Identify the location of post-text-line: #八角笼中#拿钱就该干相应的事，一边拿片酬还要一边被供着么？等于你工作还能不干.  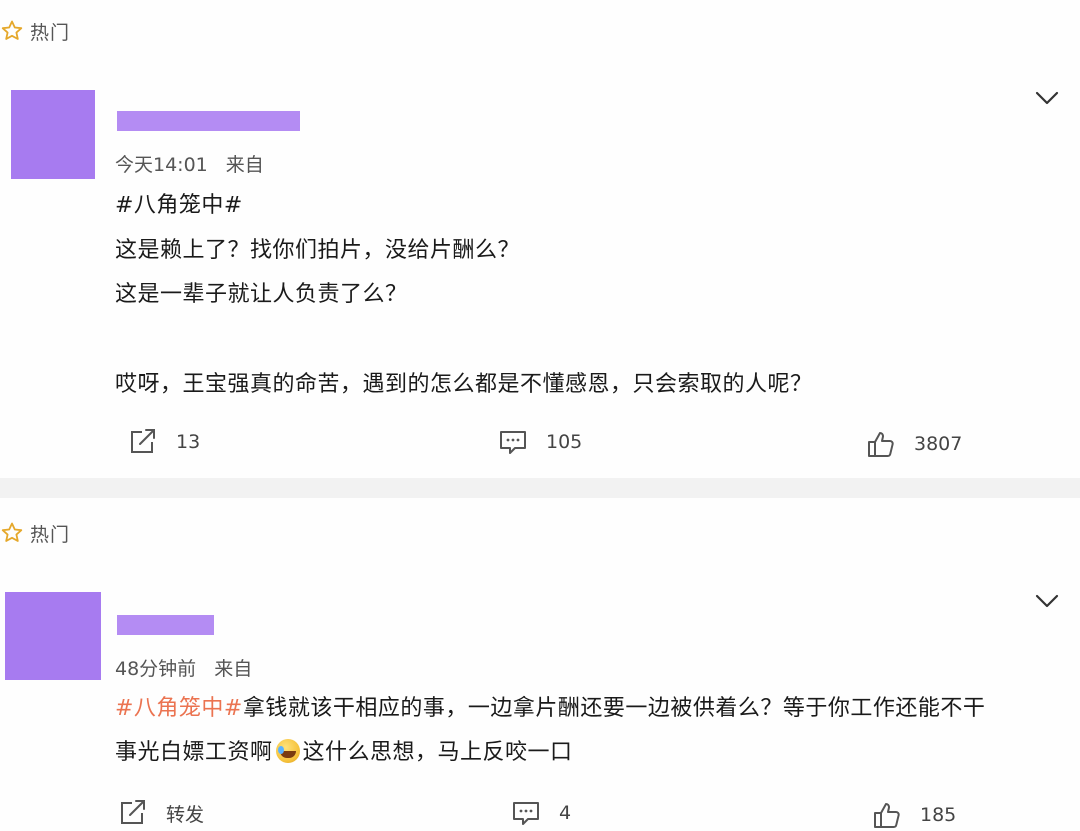
(550, 706).